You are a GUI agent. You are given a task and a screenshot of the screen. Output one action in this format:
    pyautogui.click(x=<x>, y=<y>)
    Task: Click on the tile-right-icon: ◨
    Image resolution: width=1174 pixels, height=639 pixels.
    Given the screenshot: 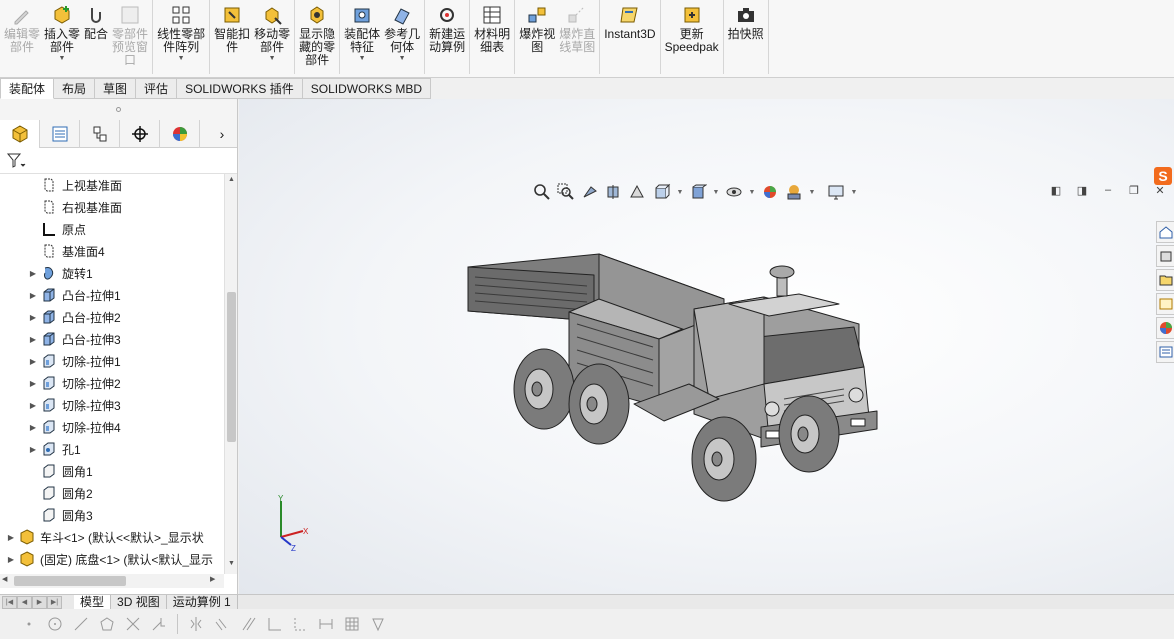 What is the action you would take?
    pyautogui.click(x=1082, y=190)
    